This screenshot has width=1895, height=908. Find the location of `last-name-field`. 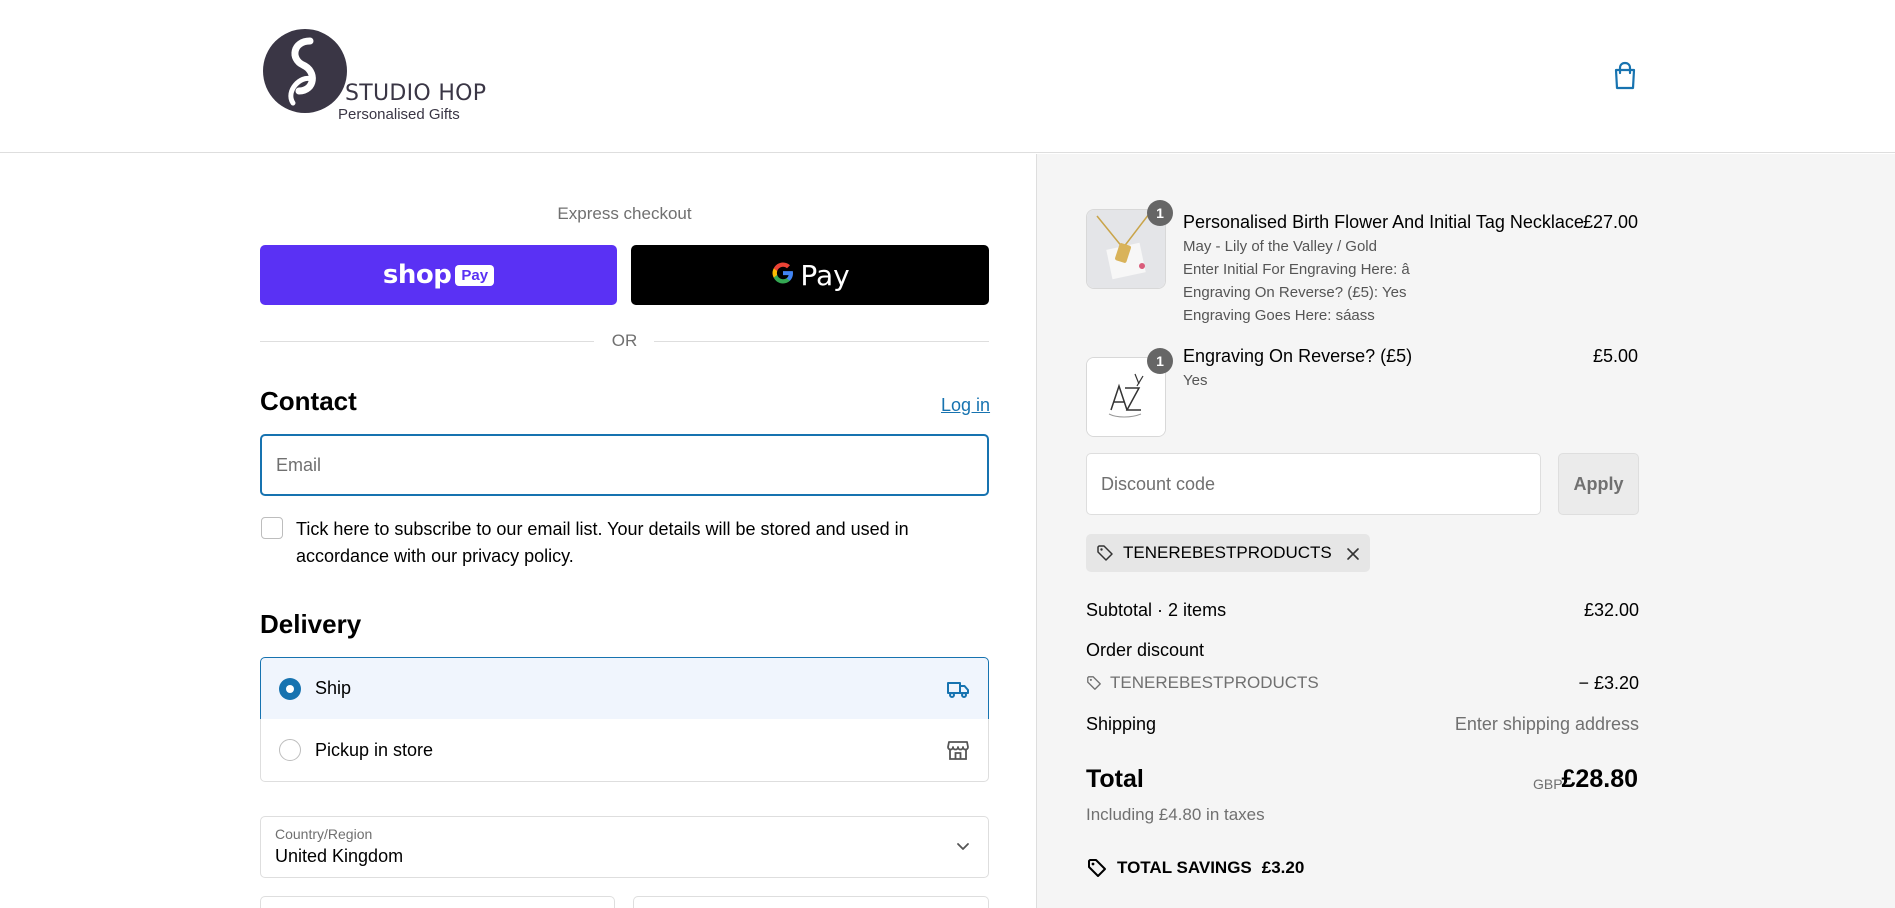

last-name-field is located at coordinates (811, 902).